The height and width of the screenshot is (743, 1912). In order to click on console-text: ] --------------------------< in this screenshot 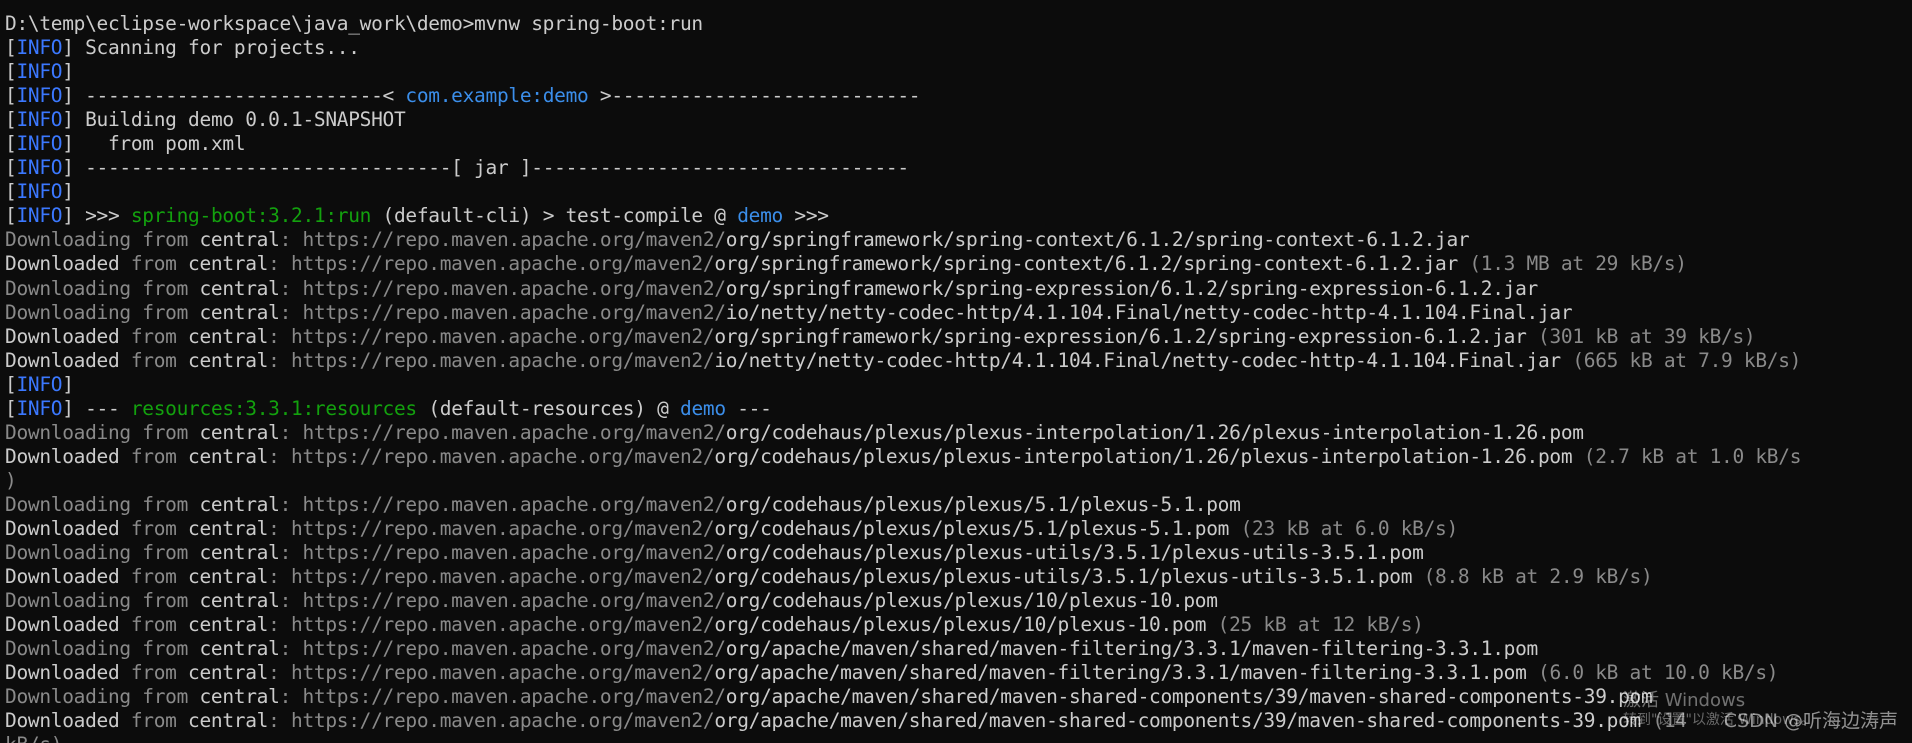, I will do `click(234, 96)`.